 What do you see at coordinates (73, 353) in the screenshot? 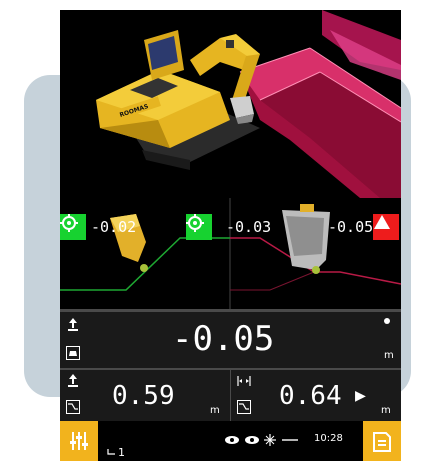
I see `bucket-level-icon` at bounding box center [73, 353].